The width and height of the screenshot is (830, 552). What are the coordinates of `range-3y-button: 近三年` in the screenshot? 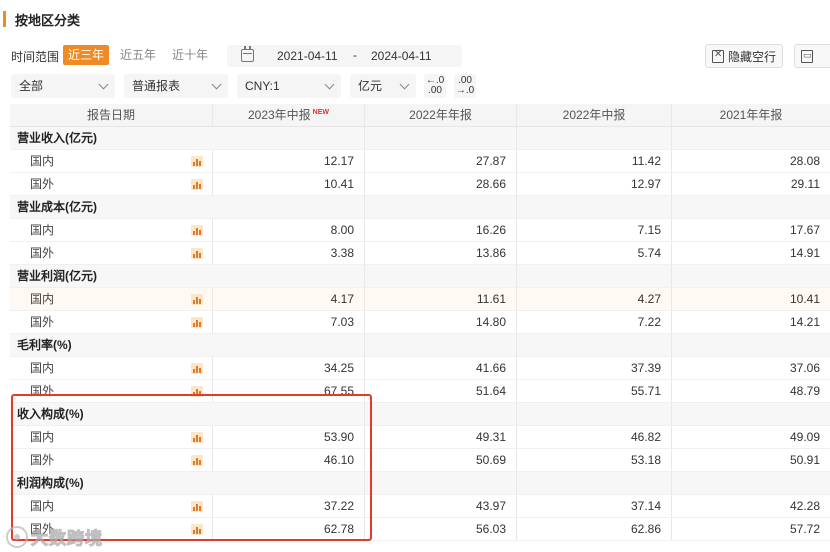 It's located at (86, 55).